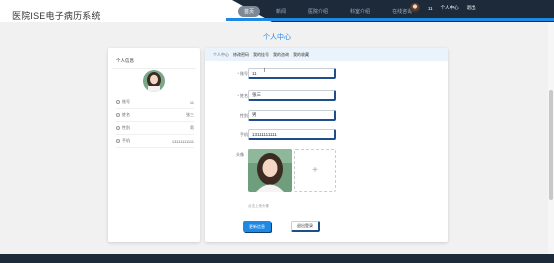 The height and width of the screenshot is (263, 554). What do you see at coordinates (270, 170) in the screenshot?
I see `avatar-preview` at bounding box center [270, 170].